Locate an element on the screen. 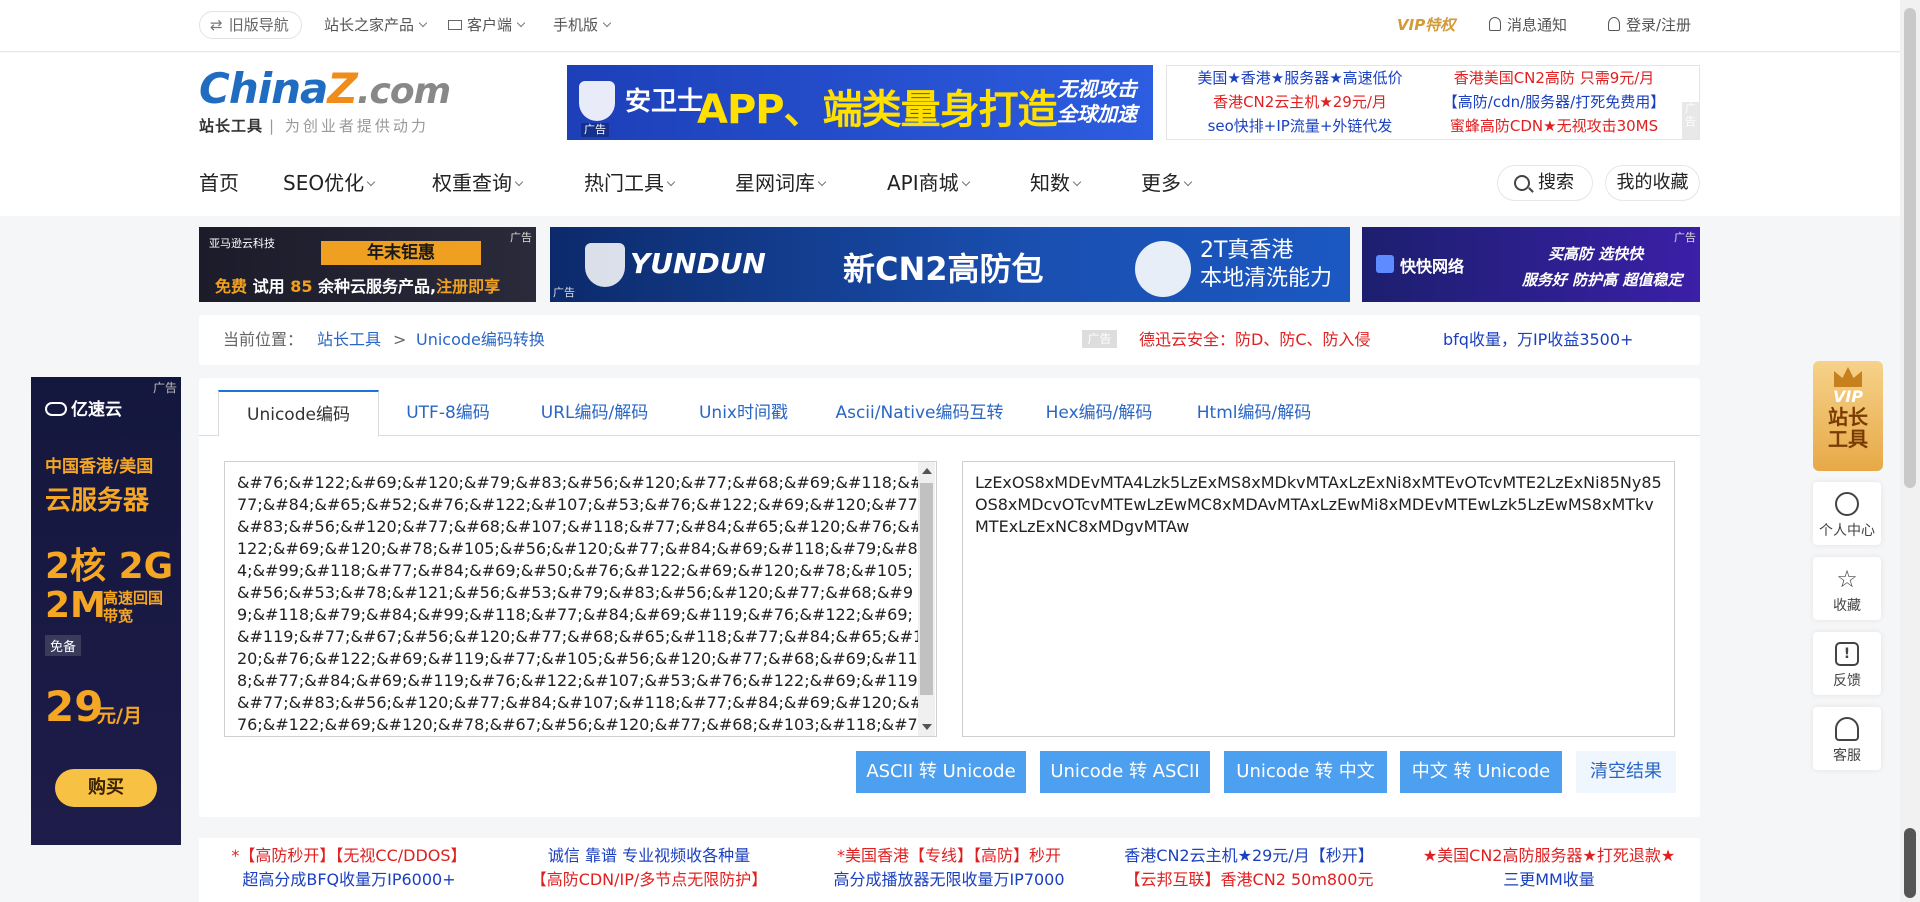  tab-html: Html编码/解码 is located at coordinates (1254, 413).